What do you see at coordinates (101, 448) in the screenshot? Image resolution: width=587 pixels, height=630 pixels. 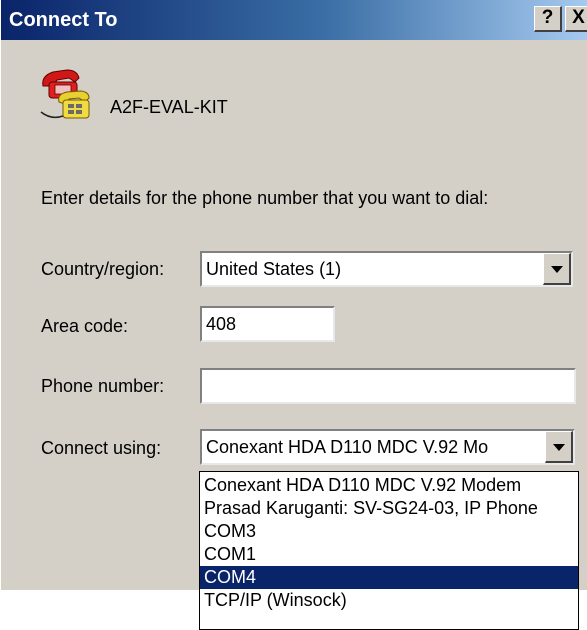 I see `connect-using-label: Connect using:` at bounding box center [101, 448].